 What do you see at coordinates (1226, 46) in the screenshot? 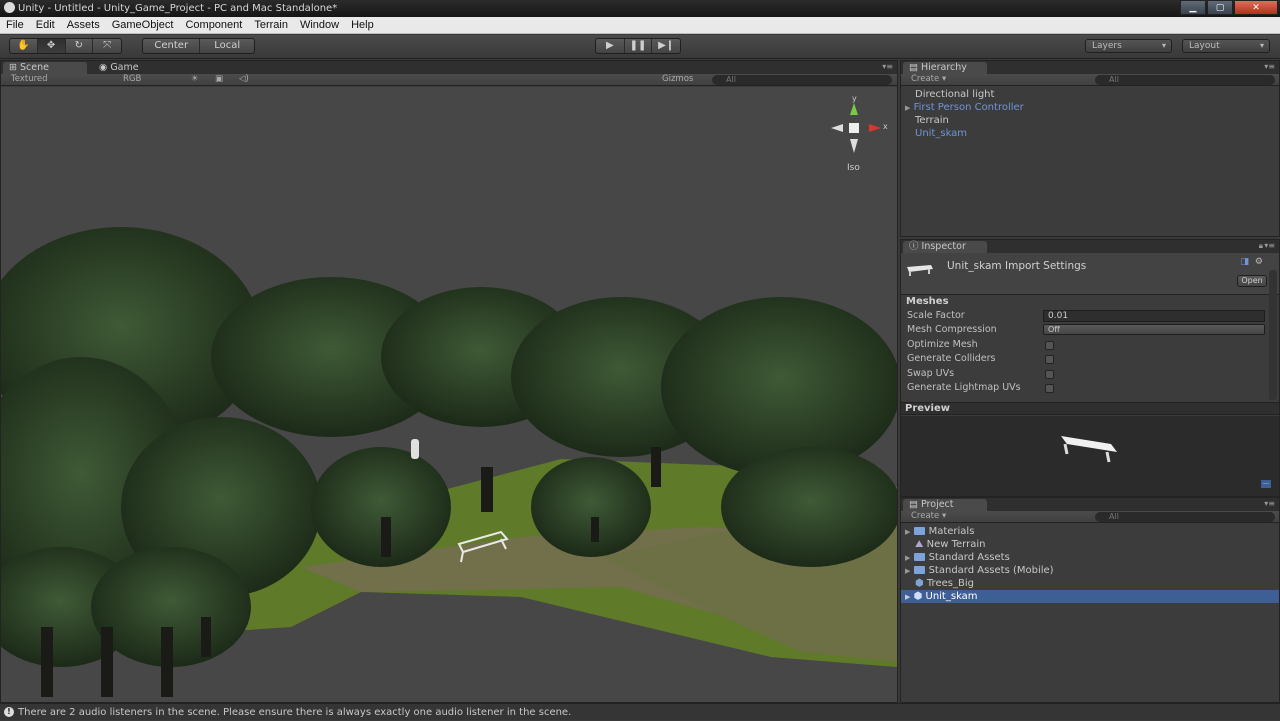
I see `layout-dropdown: Layout` at bounding box center [1226, 46].